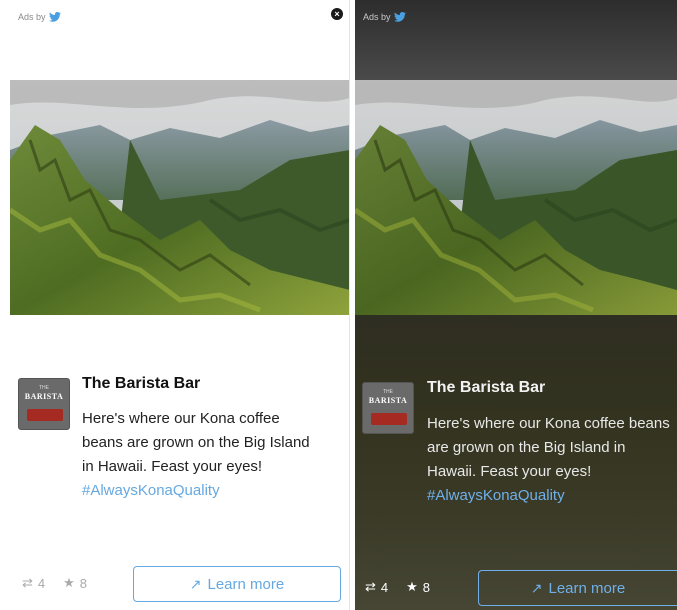  I want to click on ads-by-label: Ads by, so click(39, 17).